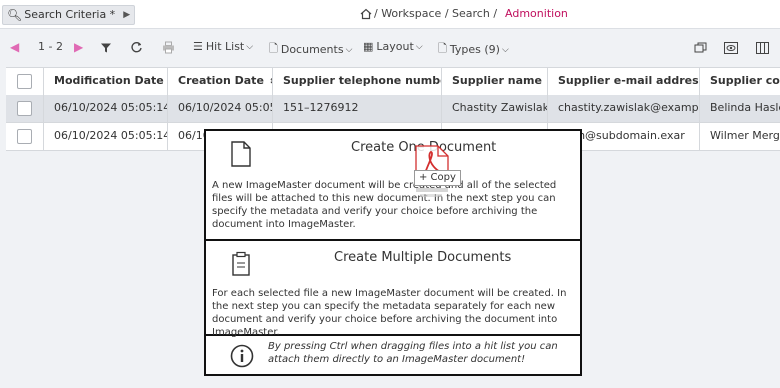 The image size is (780, 388). What do you see at coordinates (368, 46) in the screenshot?
I see `layout-icon: ▦` at bounding box center [368, 46].